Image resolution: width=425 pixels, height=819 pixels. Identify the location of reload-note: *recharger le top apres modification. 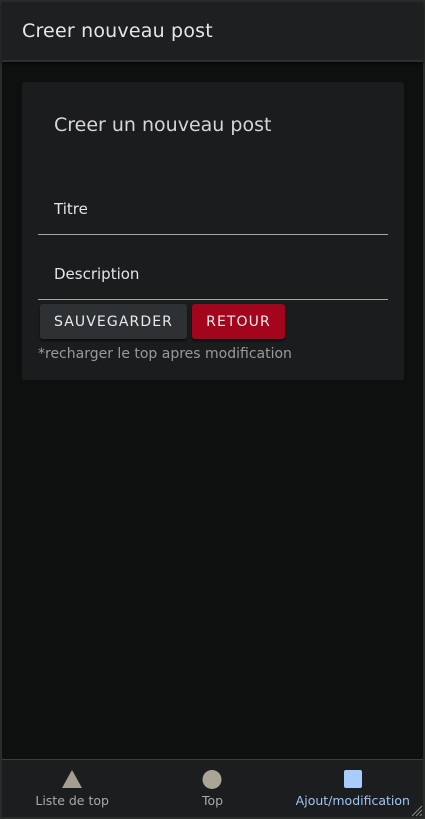
(165, 354).